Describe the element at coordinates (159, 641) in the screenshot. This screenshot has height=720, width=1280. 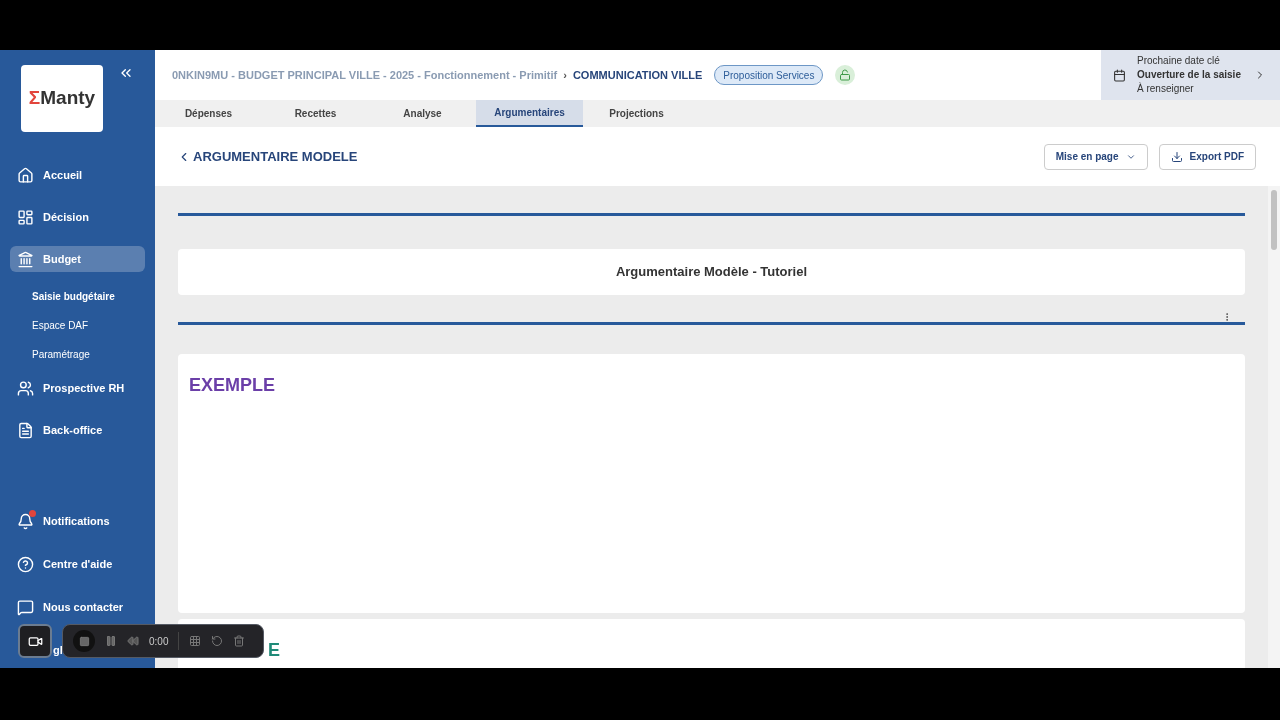
I see `recording-time: 0:00` at that location.